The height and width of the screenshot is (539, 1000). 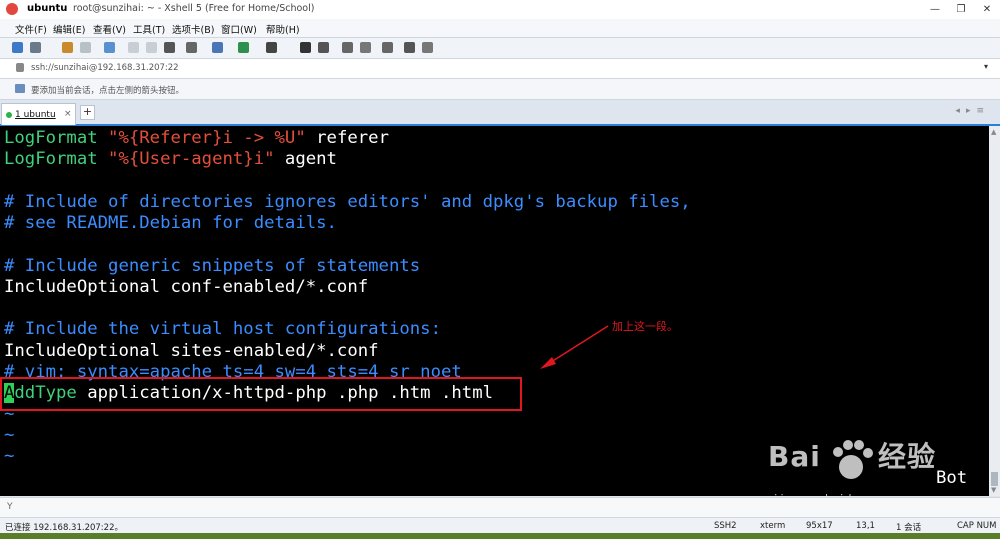 I want to click on tab-ubuntu: 1 ubuntu ×, so click(x=38, y=114).